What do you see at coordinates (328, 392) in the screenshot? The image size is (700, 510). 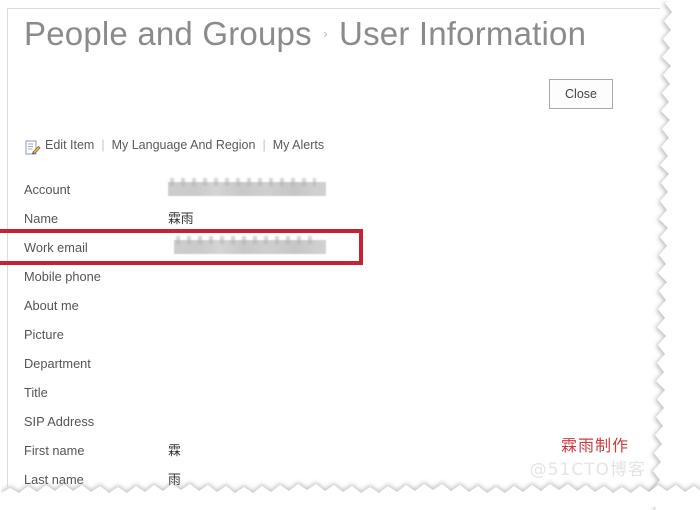 I see `field-row: Title` at bounding box center [328, 392].